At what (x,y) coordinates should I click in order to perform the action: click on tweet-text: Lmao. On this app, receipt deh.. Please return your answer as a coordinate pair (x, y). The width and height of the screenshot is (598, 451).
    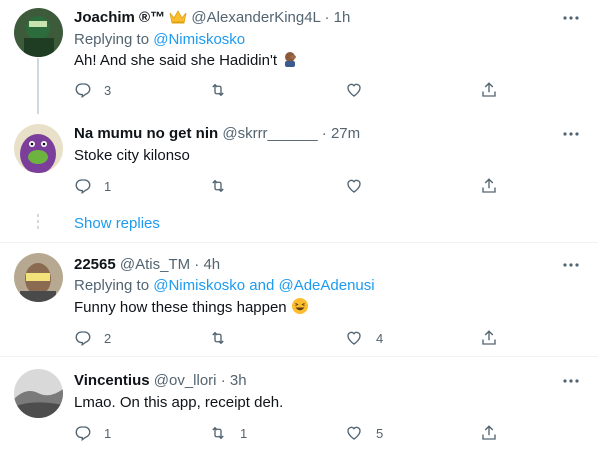
    Looking at the image, I should click on (179, 402).